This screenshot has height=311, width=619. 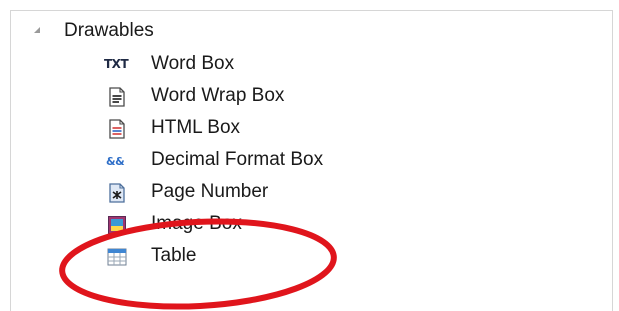 What do you see at coordinates (311, 65) in the screenshot?
I see `palette-item-word-box: TXT Word Box` at bounding box center [311, 65].